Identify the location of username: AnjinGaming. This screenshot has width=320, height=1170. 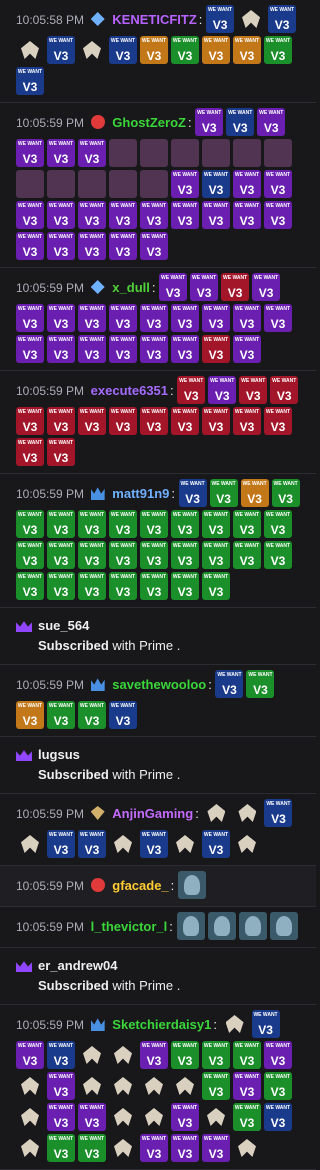
(152, 813).